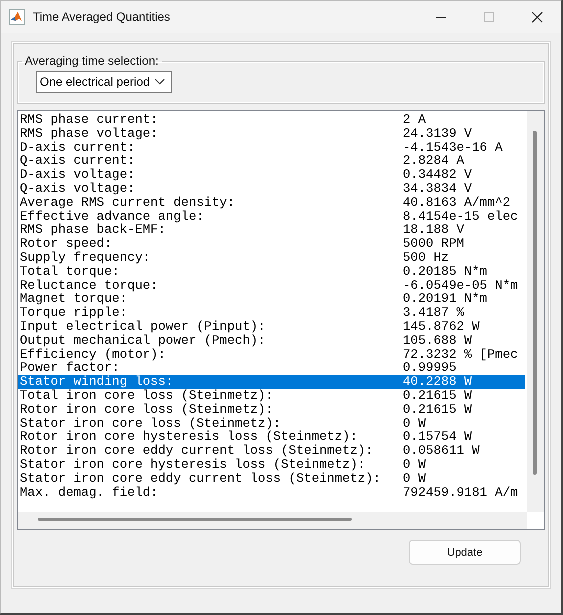  I want to click on quantity-label: Q-axis voltage:, so click(78, 189).